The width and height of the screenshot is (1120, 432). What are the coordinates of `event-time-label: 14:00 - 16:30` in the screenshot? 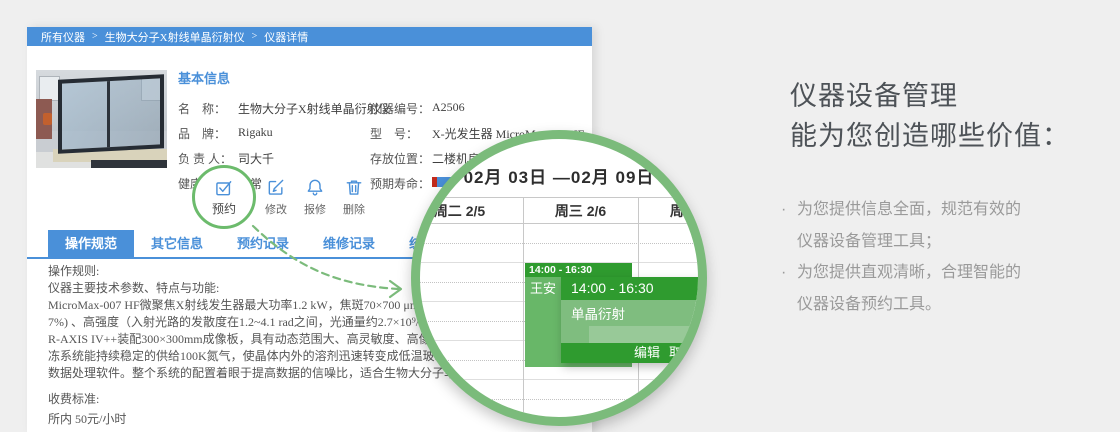 It's located at (578, 270).